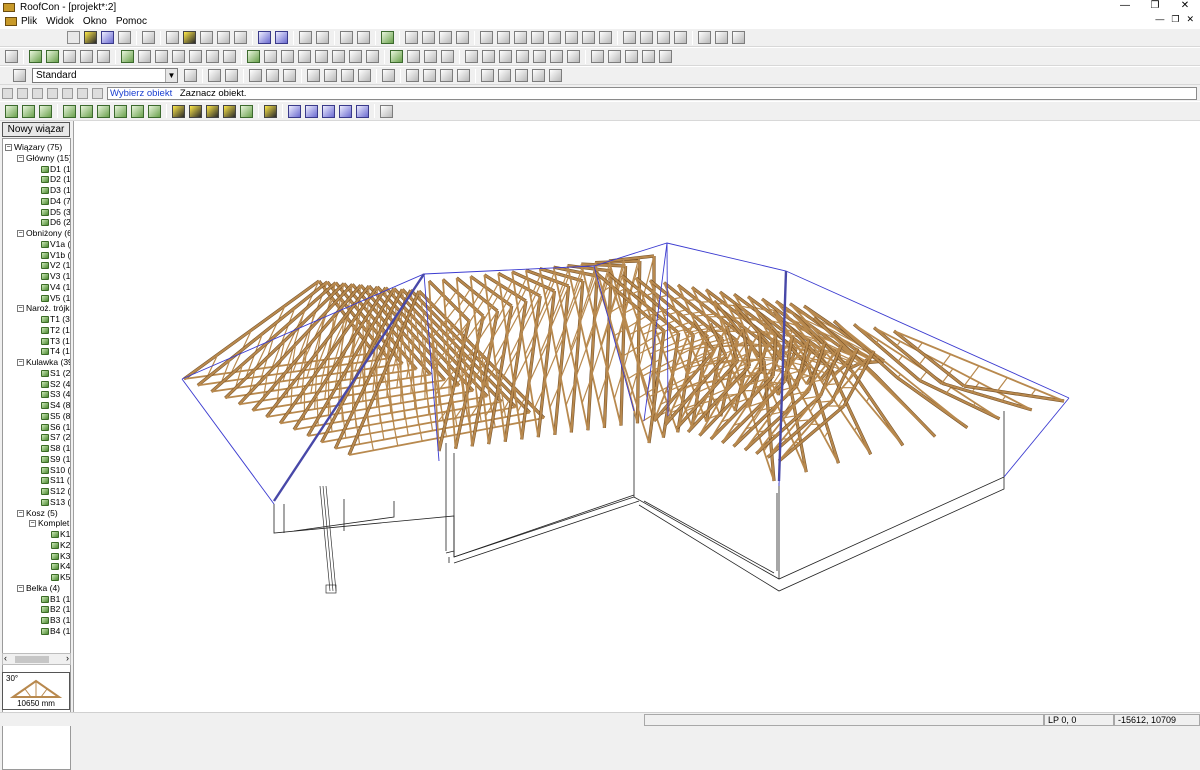  Describe the element at coordinates (124, 37) in the screenshot. I see `print-preview-icon` at that location.